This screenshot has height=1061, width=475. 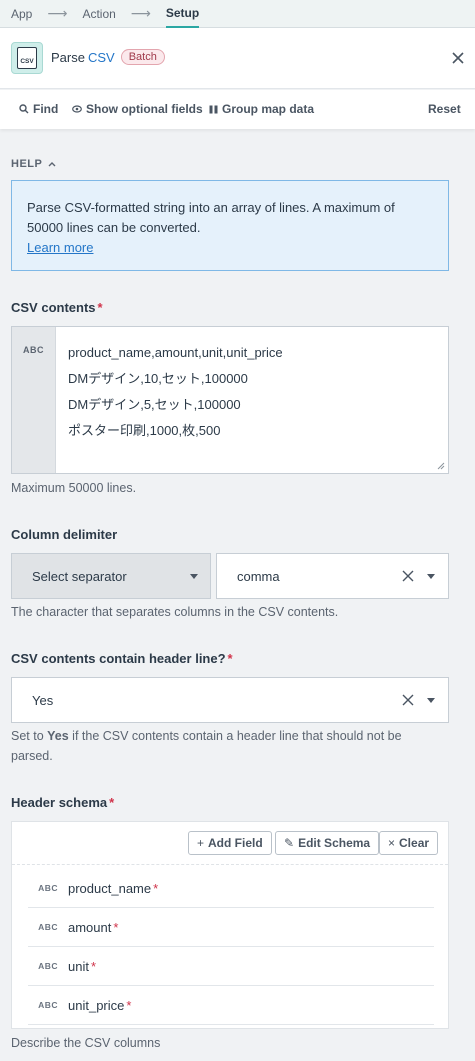 What do you see at coordinates (77, 109) in the screenshot?
I see `eye-icon` at bounding box center [77, 109].